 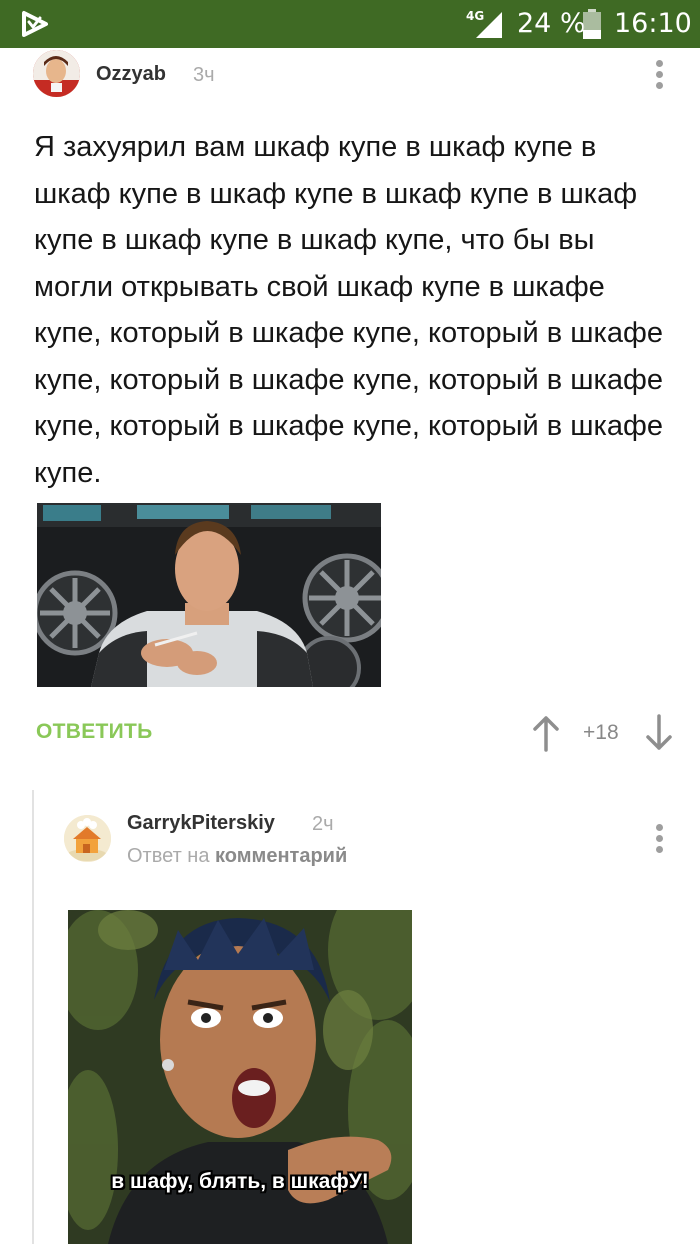 I want to click on status-bar: 4G 24 % 16:10, so click(x=350, y=24).